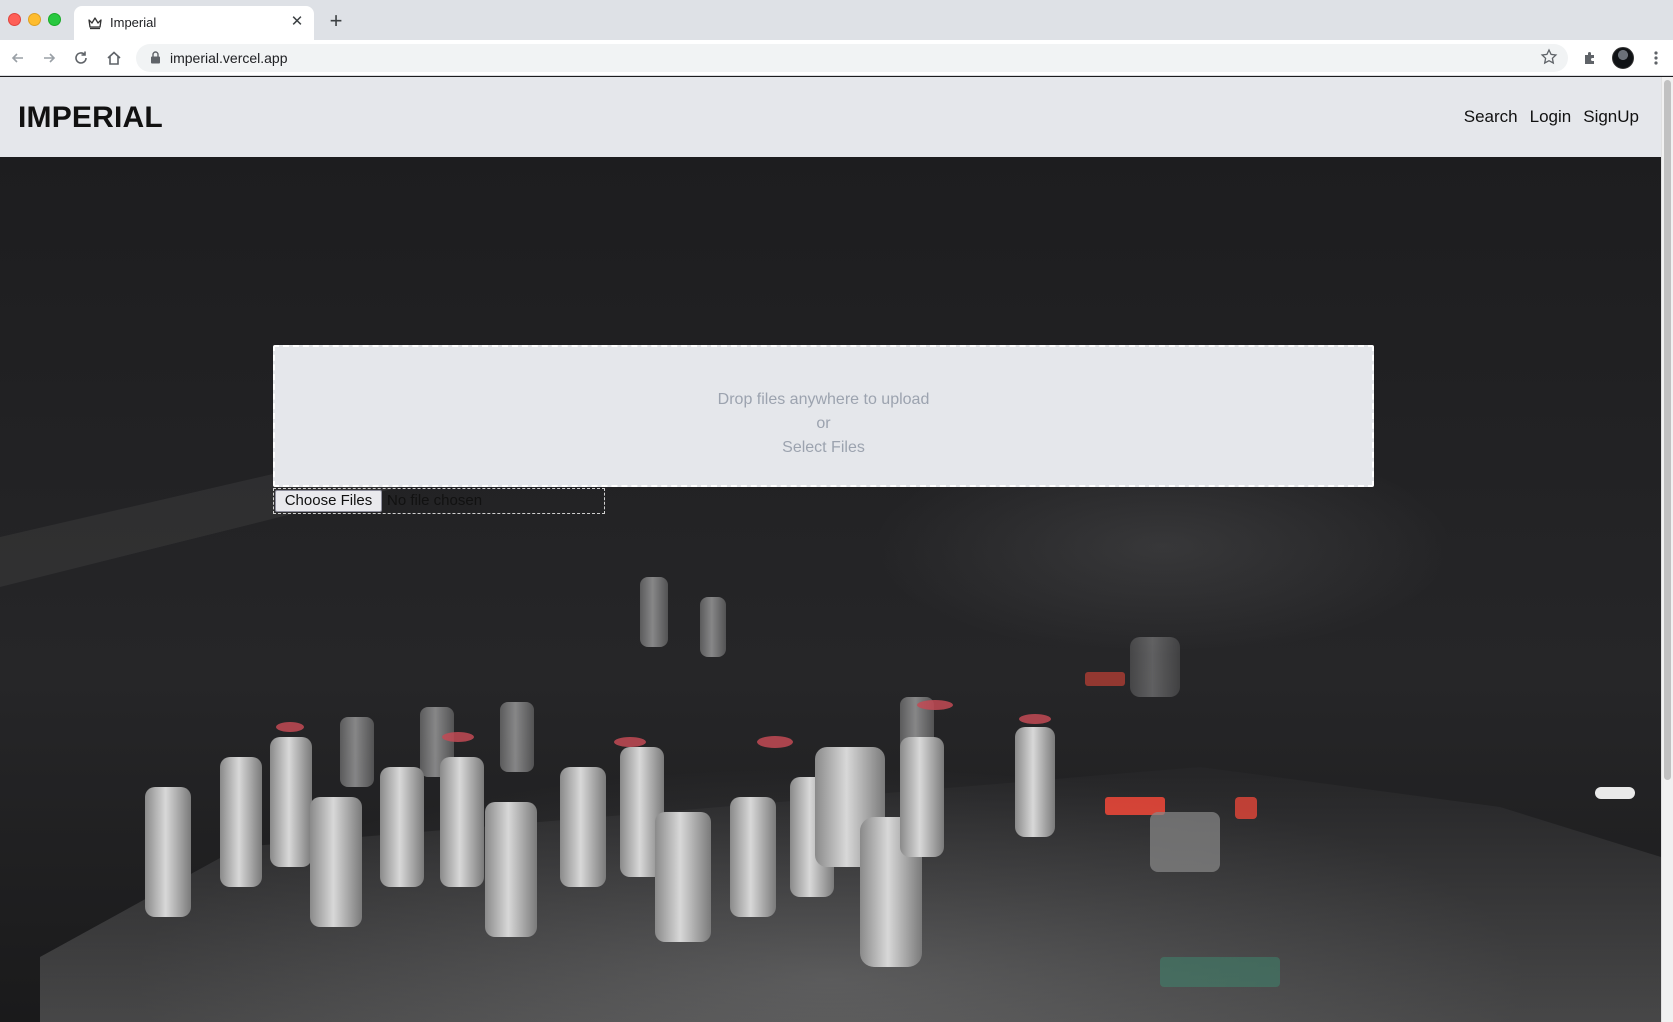  Describe the element at coordinates (852, 58) in the screenshot. I see `address-bar: imperial.vercel.app` at that location.